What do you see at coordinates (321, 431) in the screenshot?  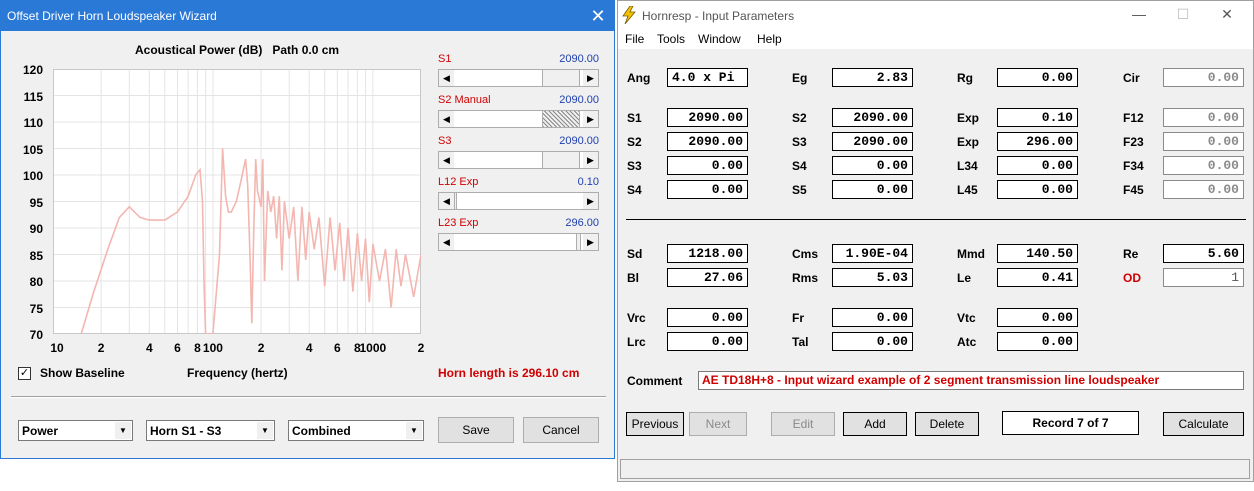 I see `mode-dropdown-value: Combined` at bounding box center [321, 431].